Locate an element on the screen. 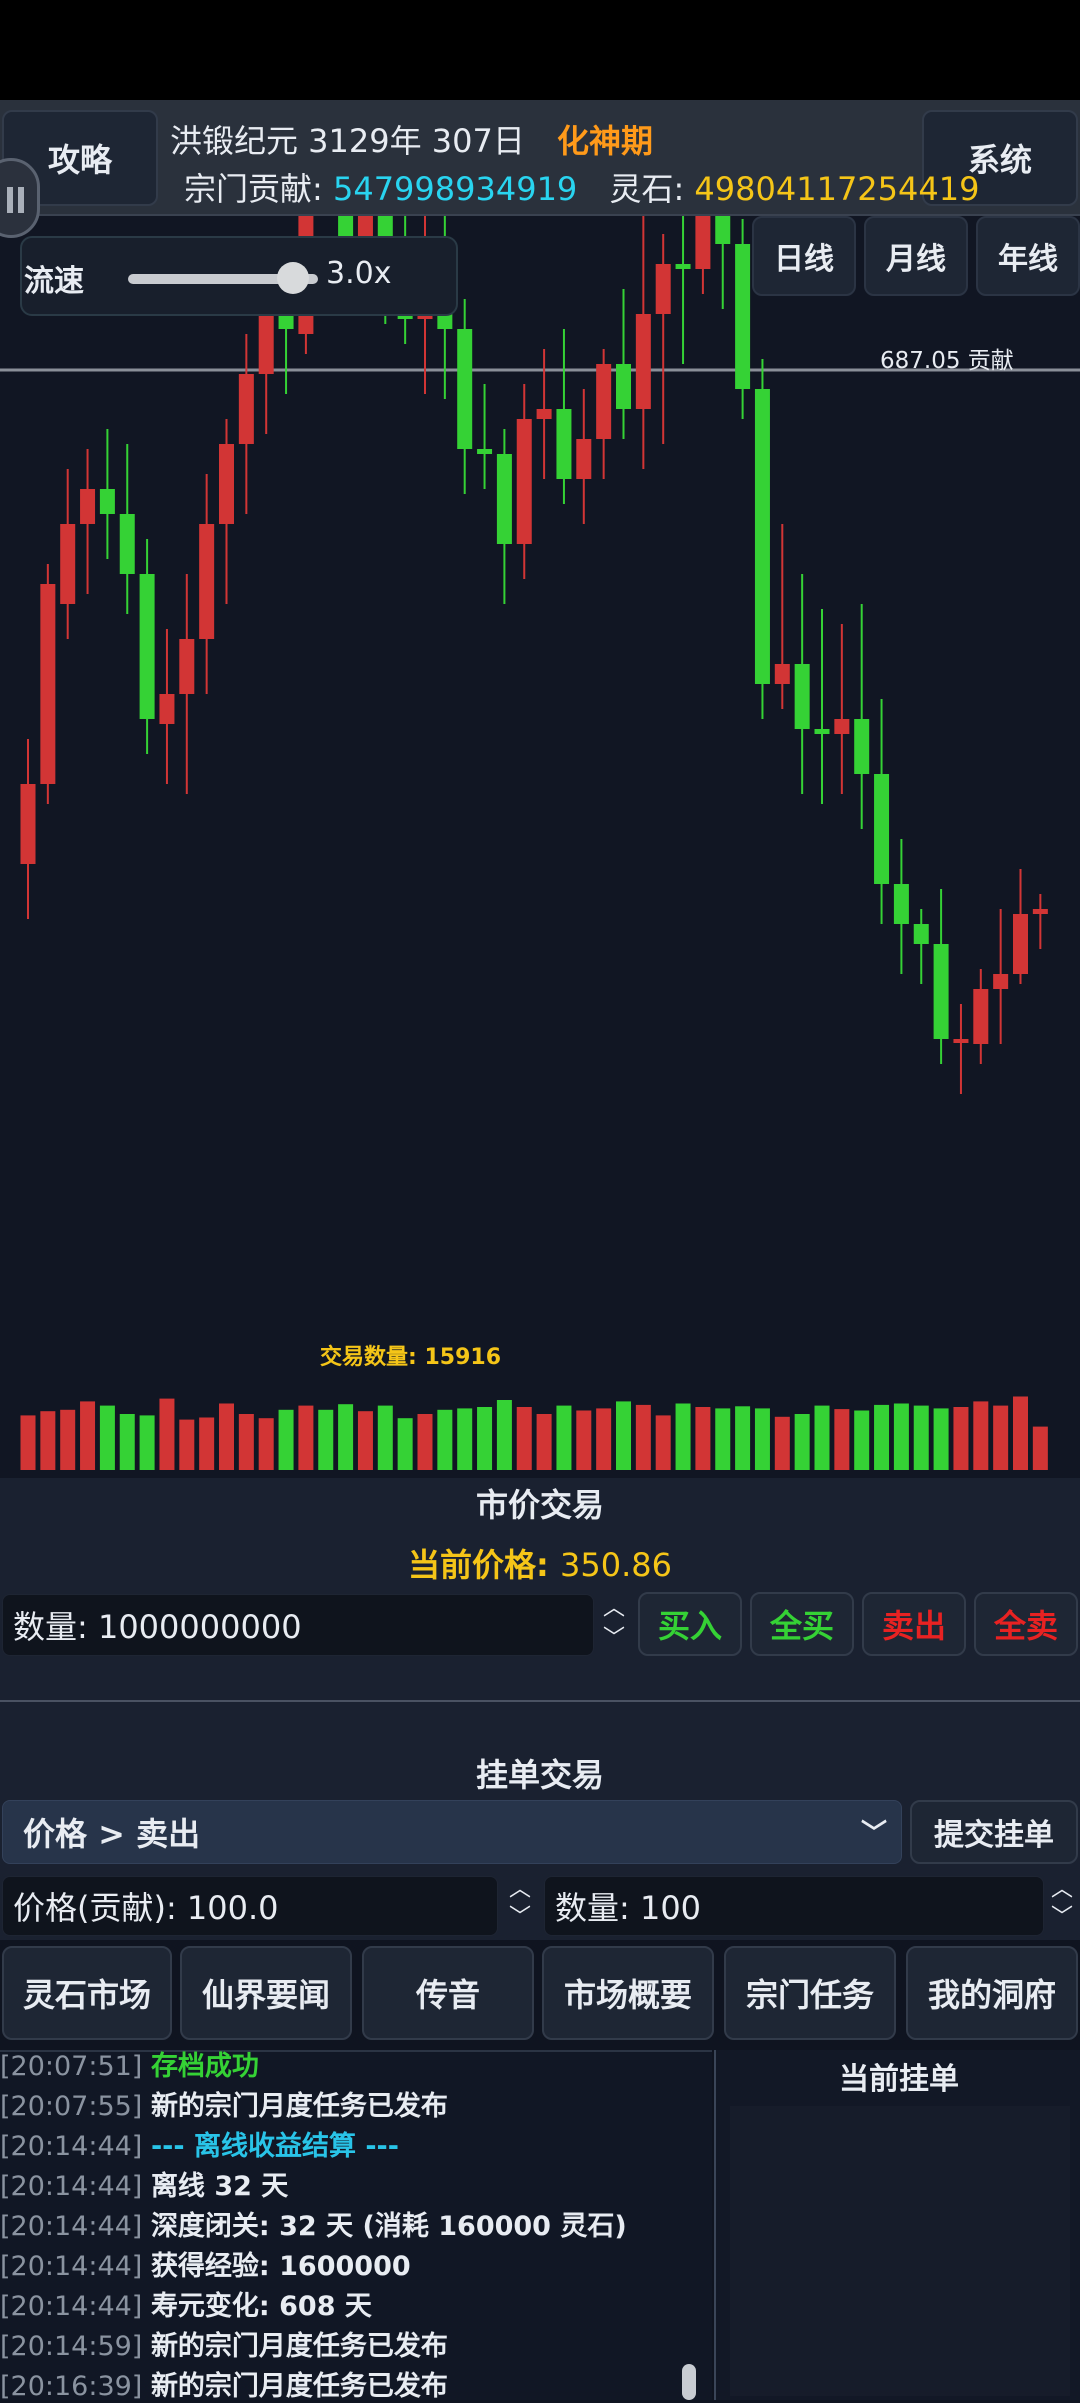  speed-slider-handle is located at coordinates (293, 278).